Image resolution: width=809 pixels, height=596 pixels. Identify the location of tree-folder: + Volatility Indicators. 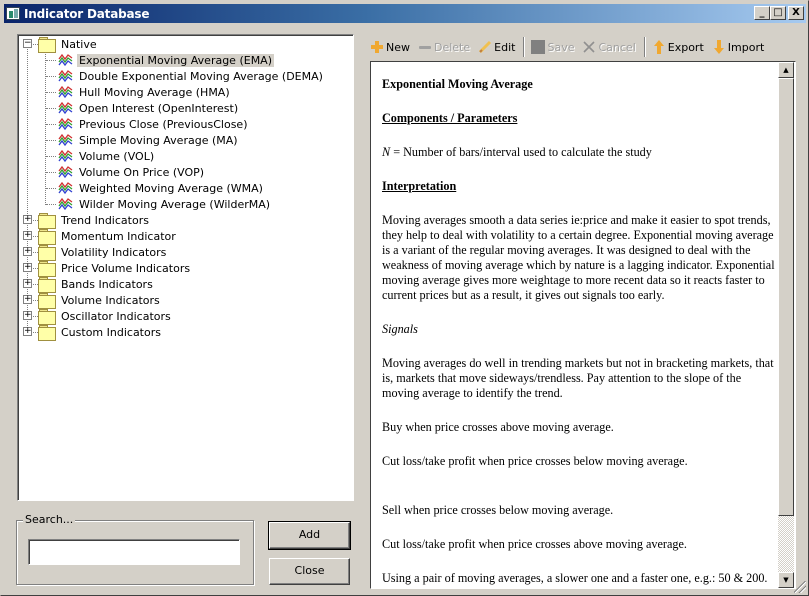
(93, 252).